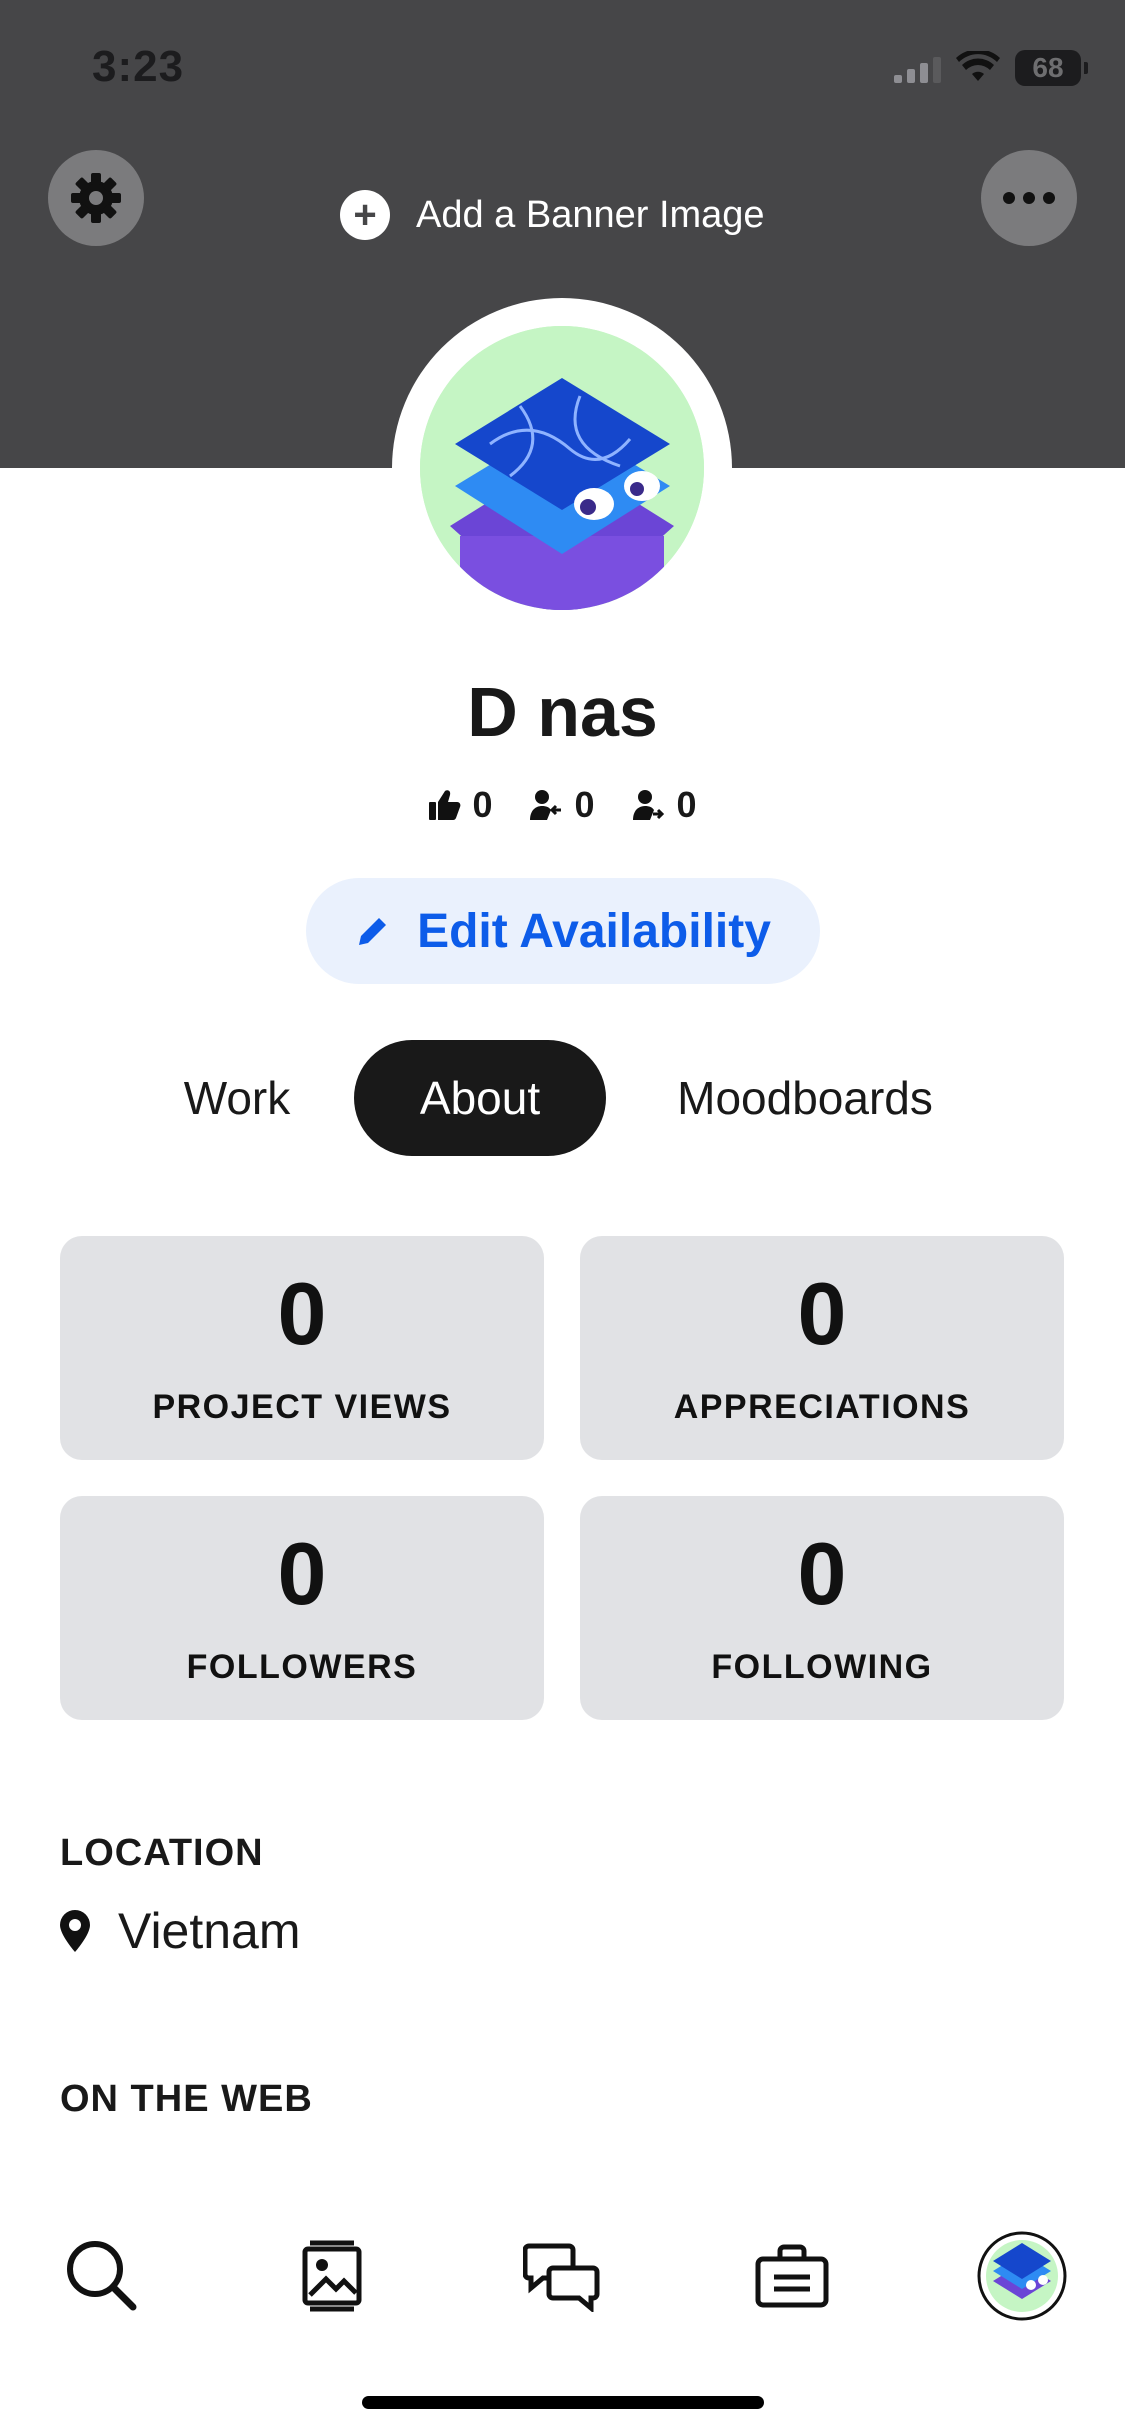 The width and height of the screenshot is (1125, 2436). Describe the element at coordinates (482, 804) in the screenshot. I see `appreciations-count: 0` at that location.